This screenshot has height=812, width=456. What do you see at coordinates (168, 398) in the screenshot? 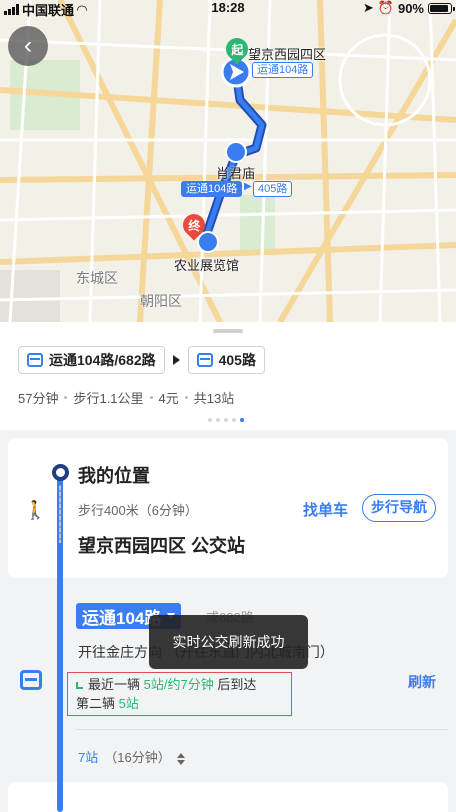
I see `fare: 4元` at bounding box center [168, 398].